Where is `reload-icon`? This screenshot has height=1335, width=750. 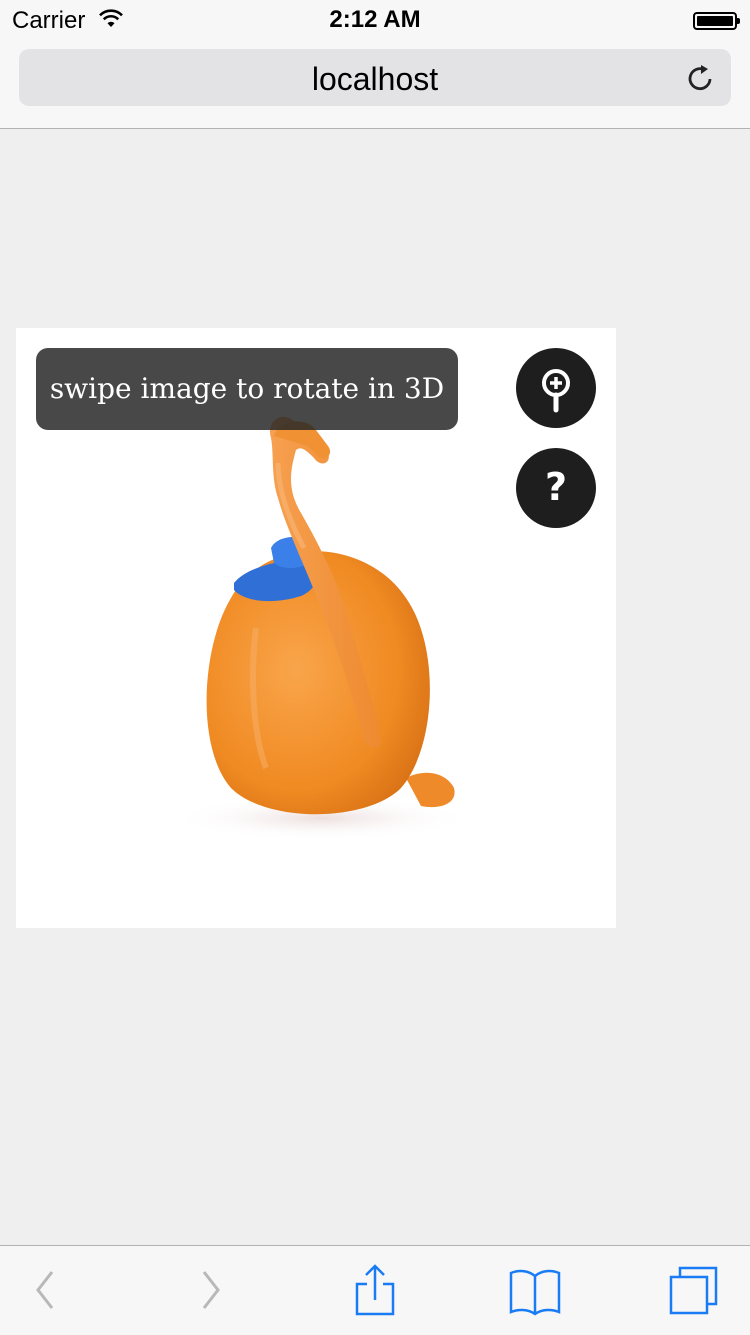
reload-icon is located at coordinates (701, 78).